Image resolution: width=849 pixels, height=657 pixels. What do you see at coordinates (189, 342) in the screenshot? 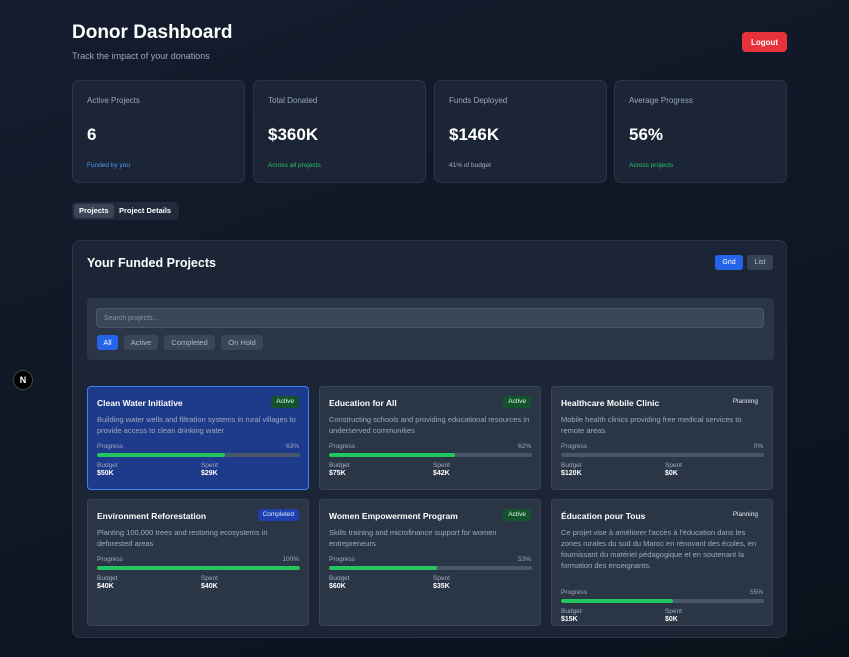
I see `filter-completed: Completed` at bounding box center [189, 342].